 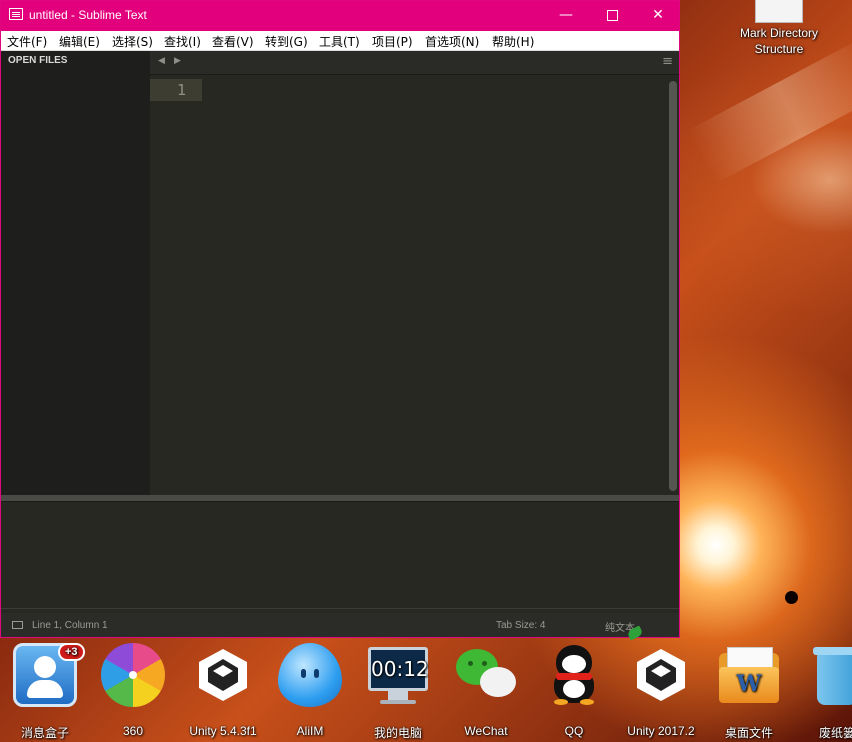 I want to click on document-icon, so click(x=779, y=11).